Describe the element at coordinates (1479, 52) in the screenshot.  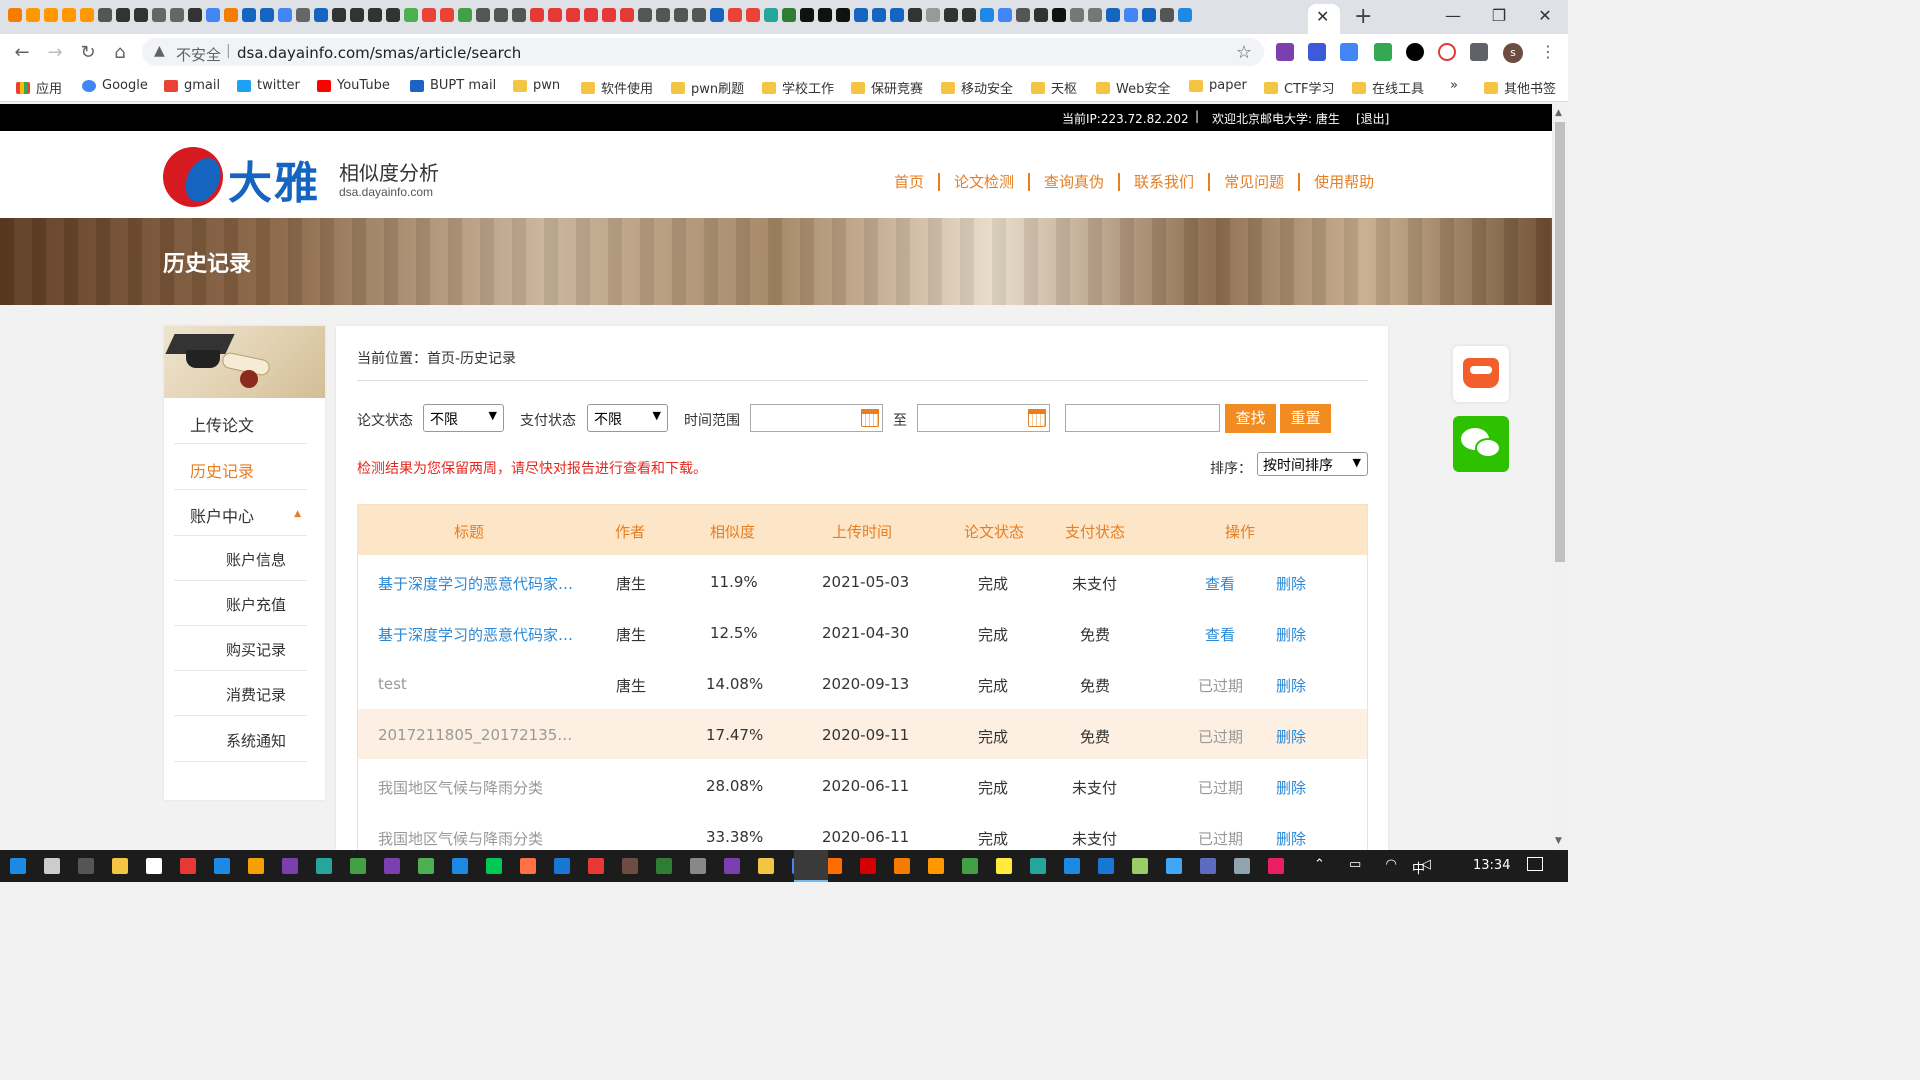
I see `puzzle-extensions-icon` at that location.